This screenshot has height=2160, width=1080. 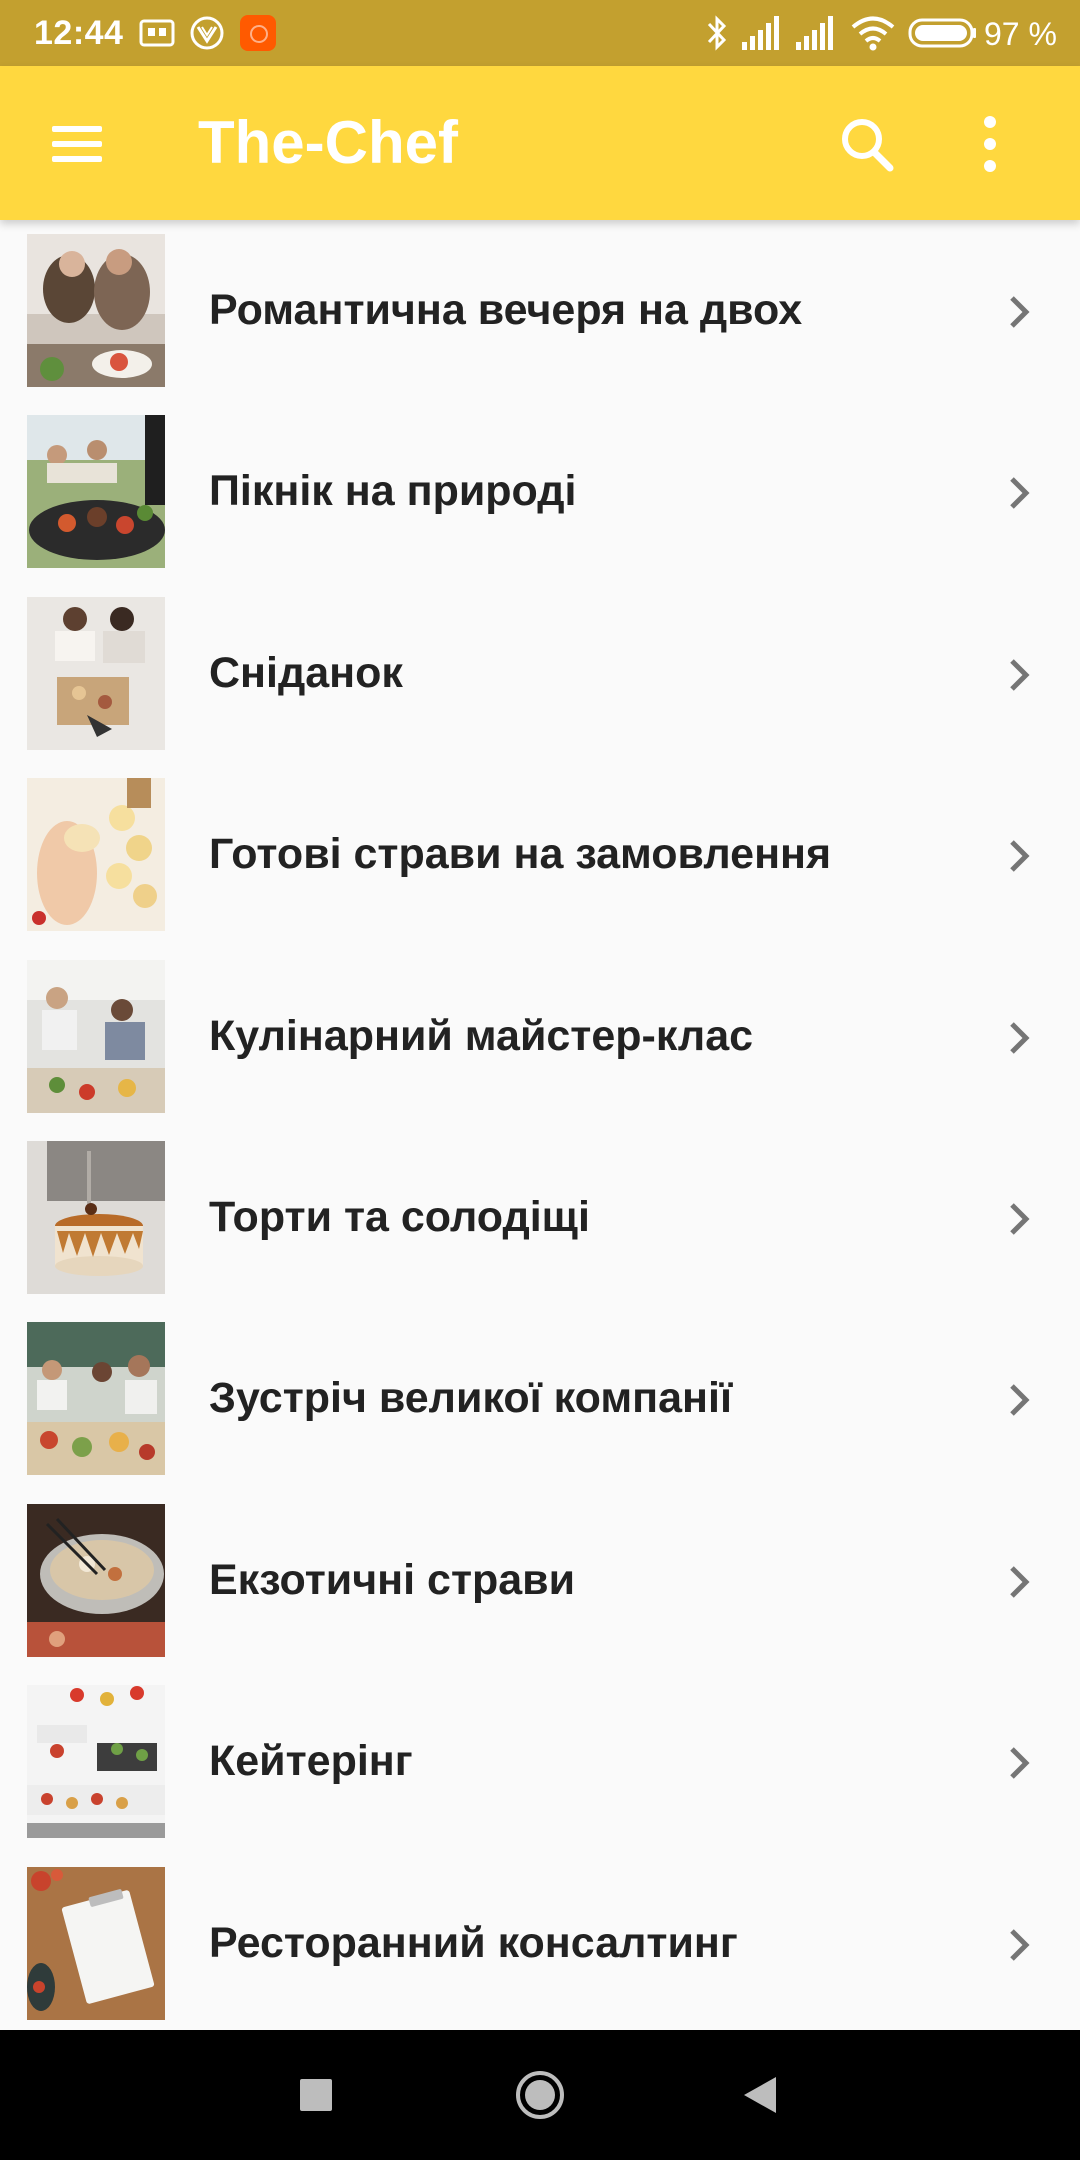 What do you see at coordinates (157, 33) in the screenshot?
I see `screen-recorder-icon` at bounding box center [157, 33].